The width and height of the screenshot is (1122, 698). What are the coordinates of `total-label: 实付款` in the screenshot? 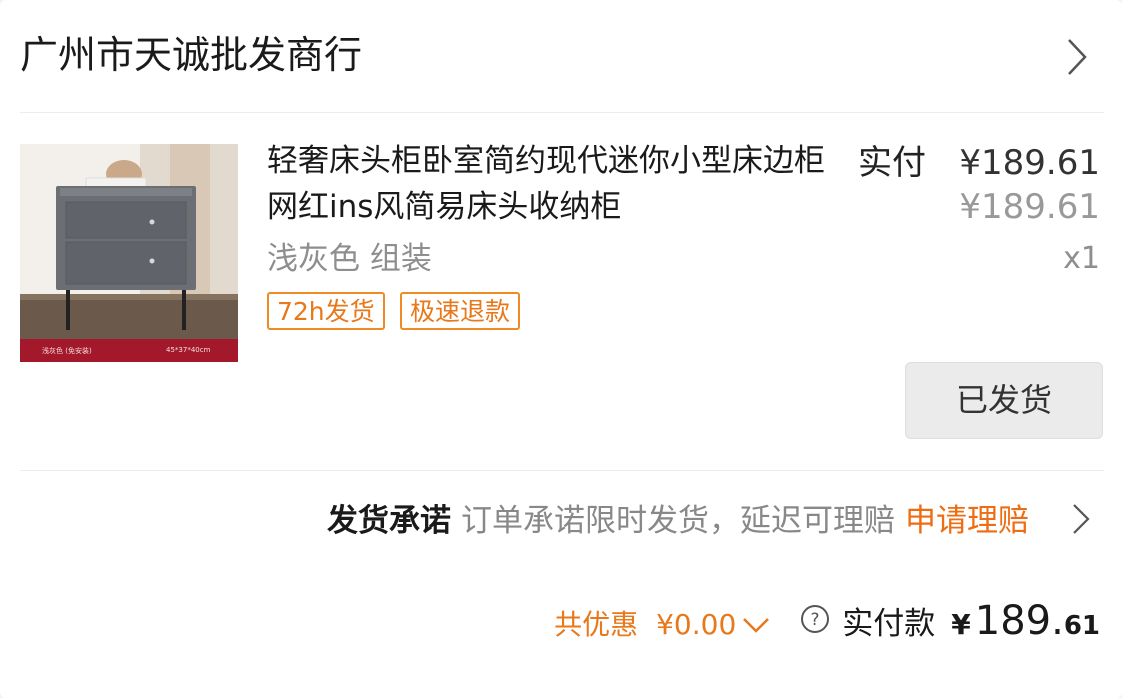 It's located at (889, 624).